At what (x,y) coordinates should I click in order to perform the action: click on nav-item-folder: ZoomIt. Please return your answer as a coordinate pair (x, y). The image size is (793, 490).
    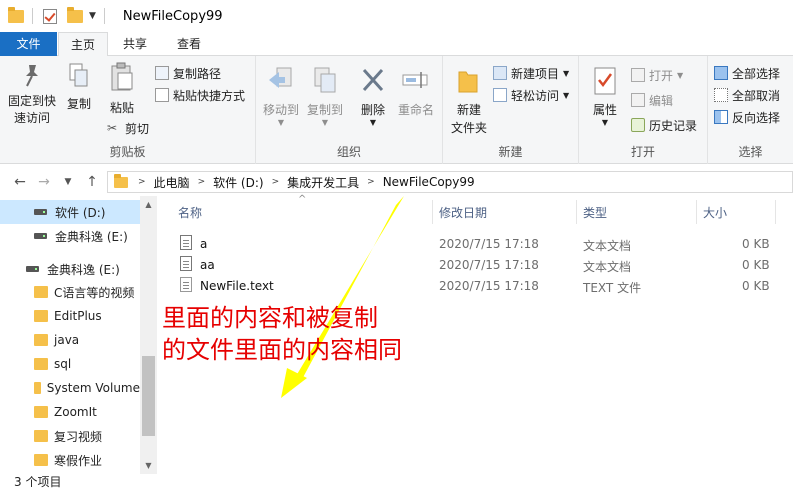
    Looking at the image, I should click on (70, 412).